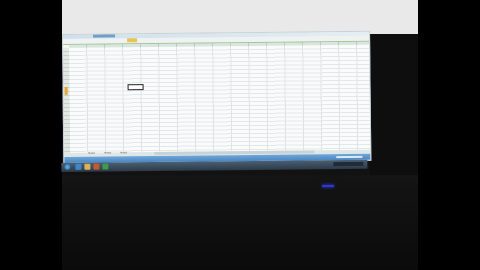 The width and height of the screenshot is (480, 270). I want to click on power-led, so click(328, 186).